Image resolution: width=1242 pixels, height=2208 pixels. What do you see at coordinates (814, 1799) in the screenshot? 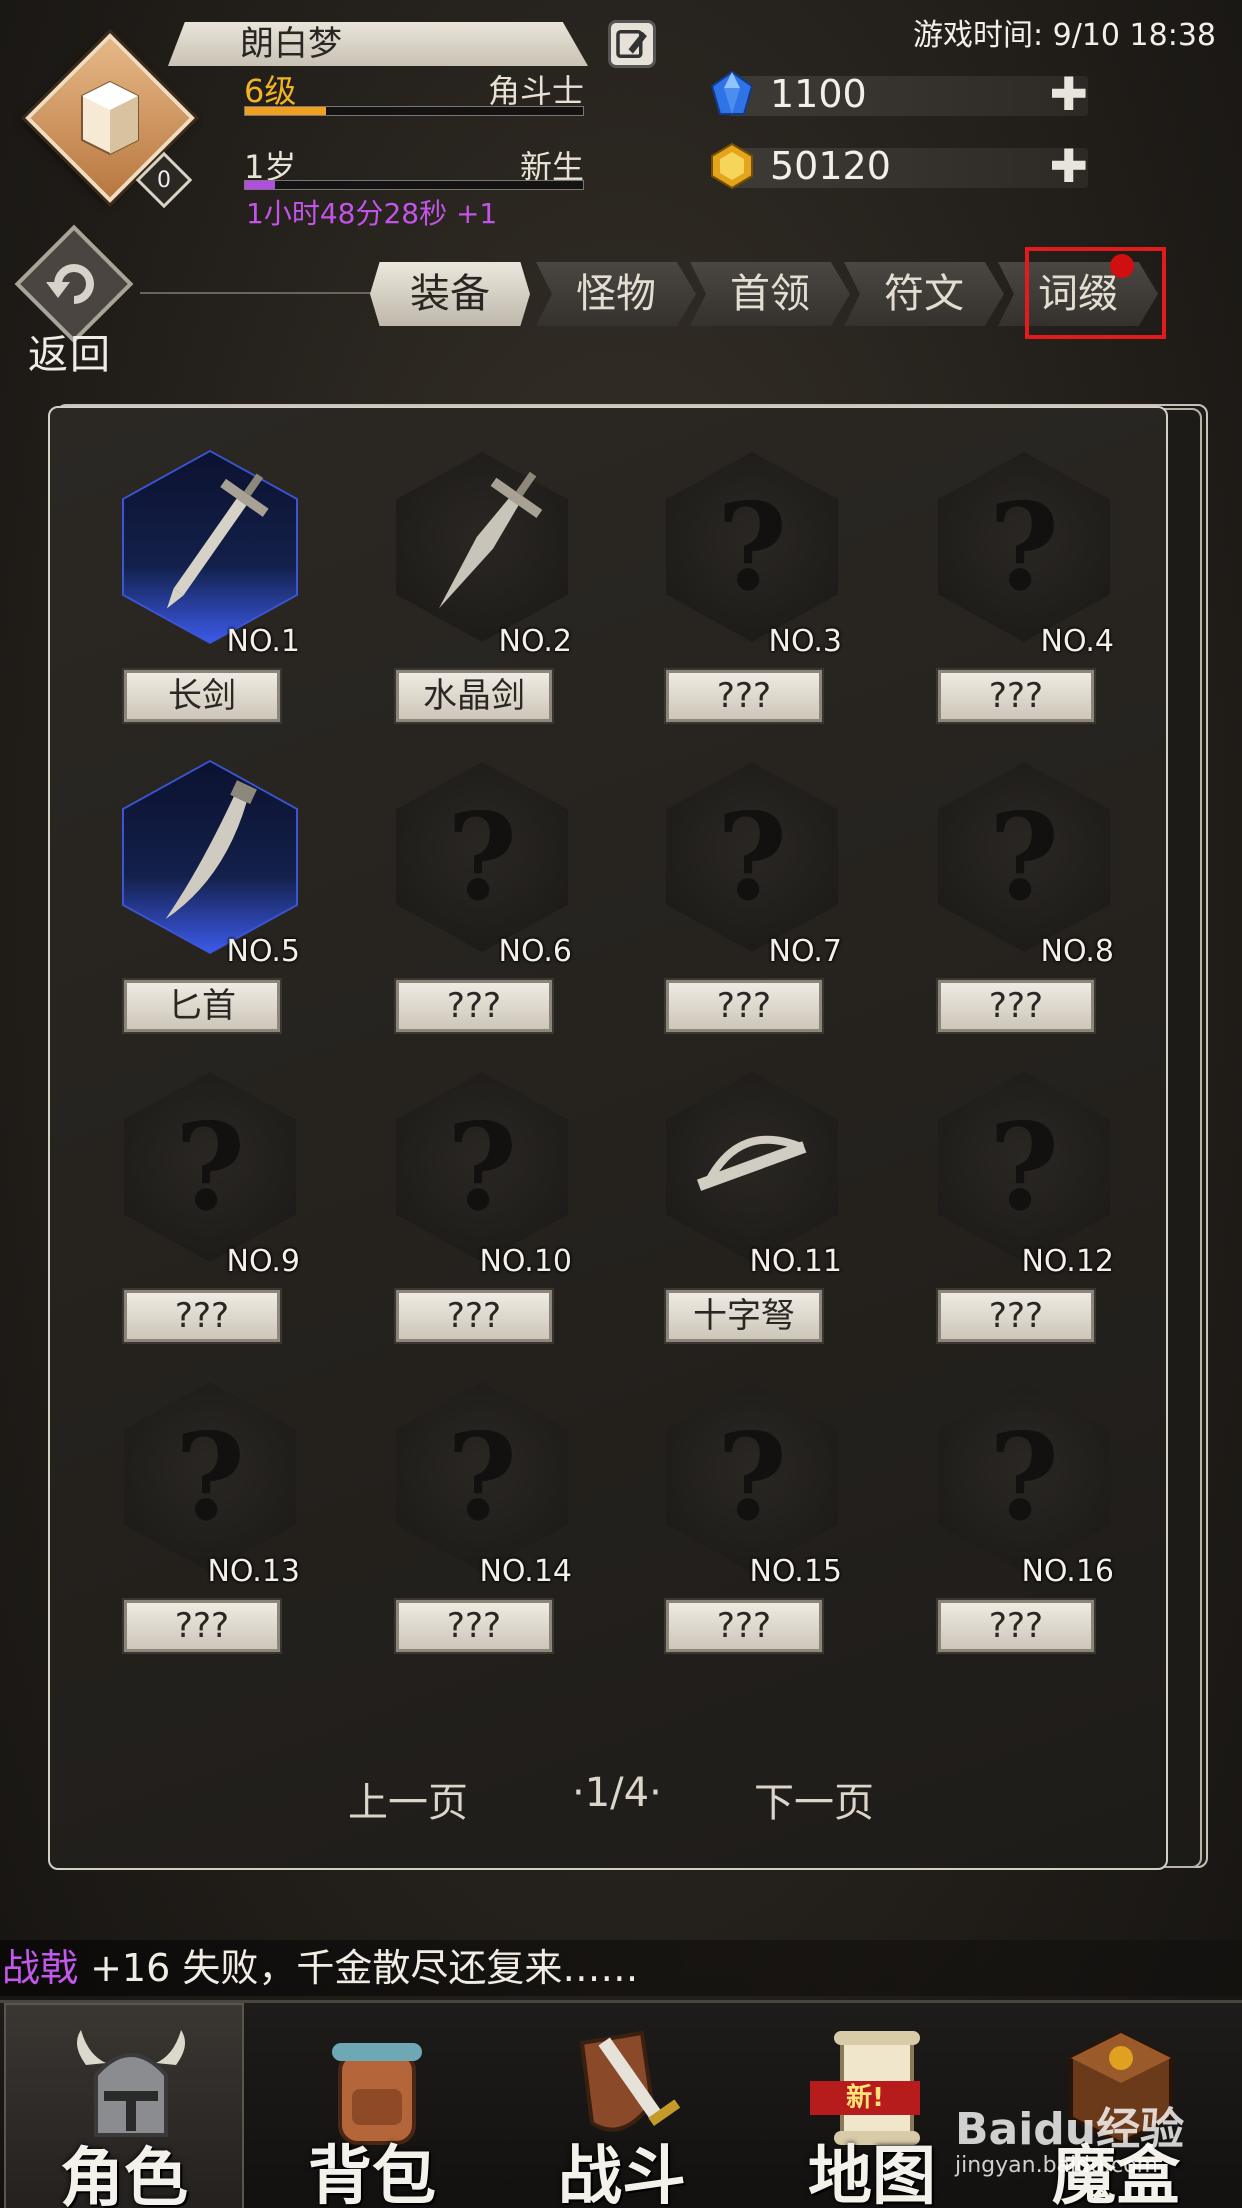
I see `next-page-button: 下一页` at bounding box center [814, 1799].